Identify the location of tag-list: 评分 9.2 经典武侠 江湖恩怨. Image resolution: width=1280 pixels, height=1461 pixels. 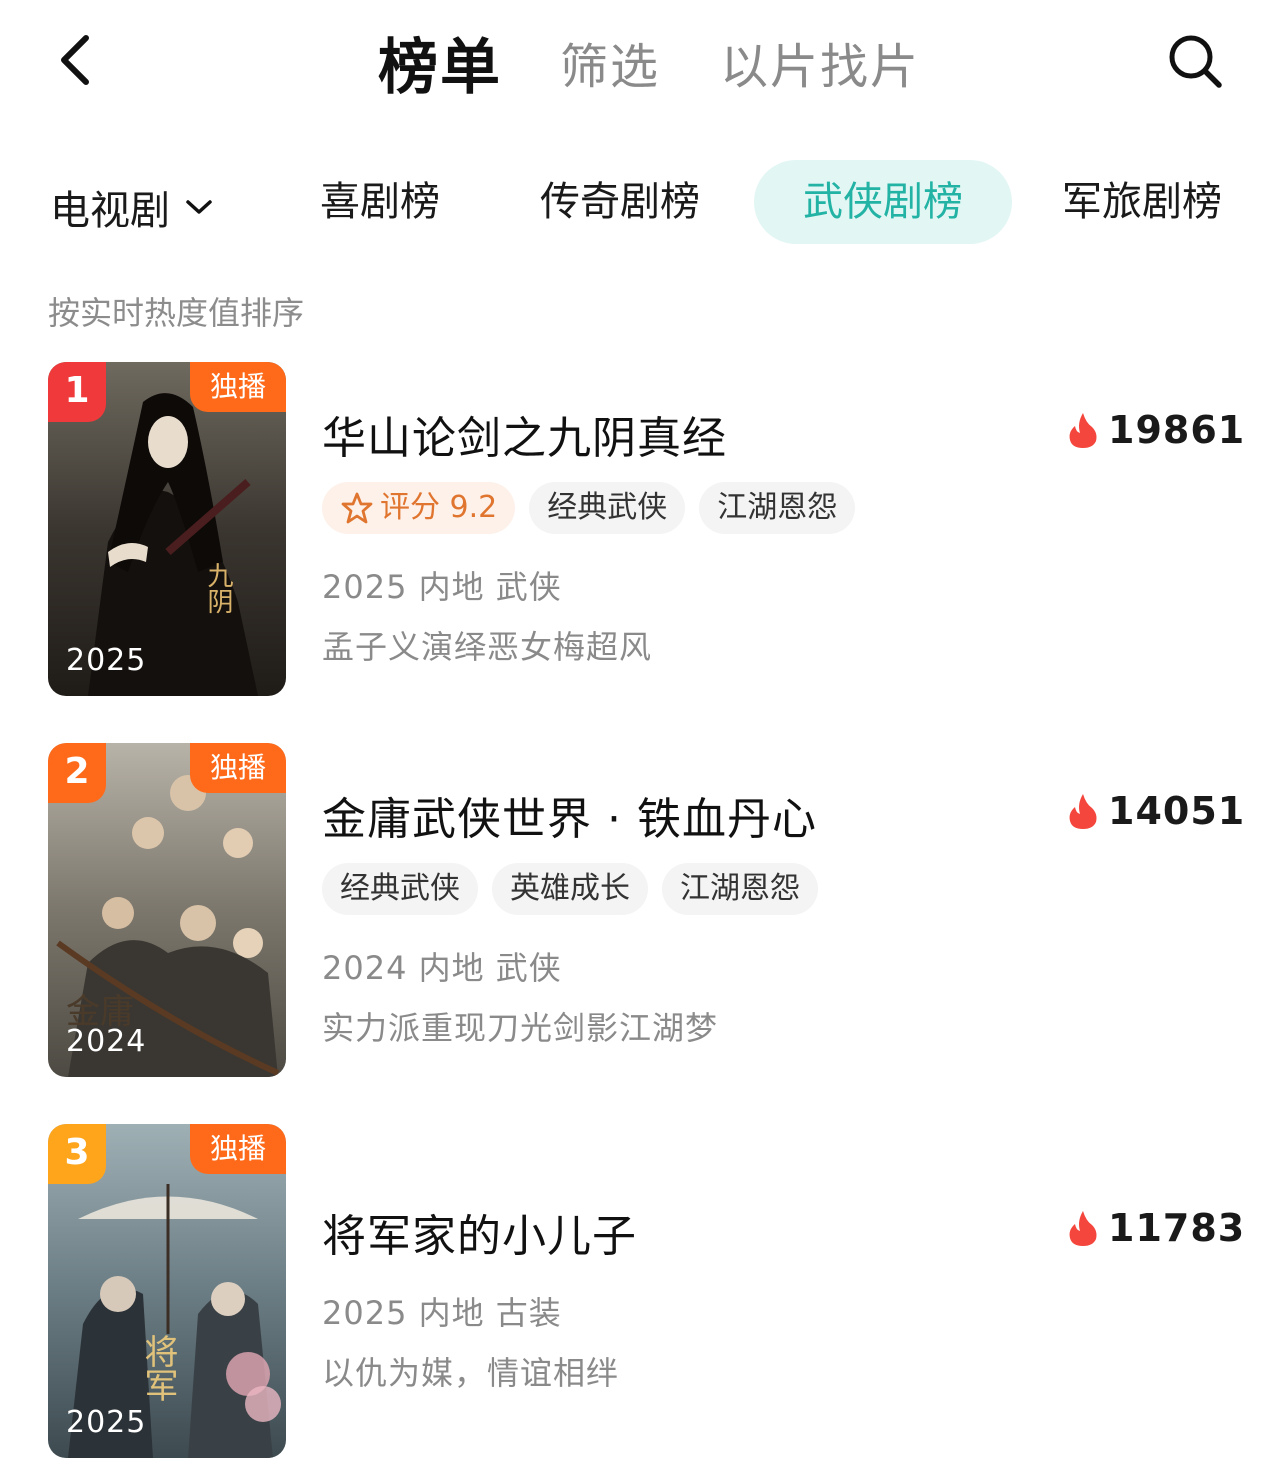
(595, 508).